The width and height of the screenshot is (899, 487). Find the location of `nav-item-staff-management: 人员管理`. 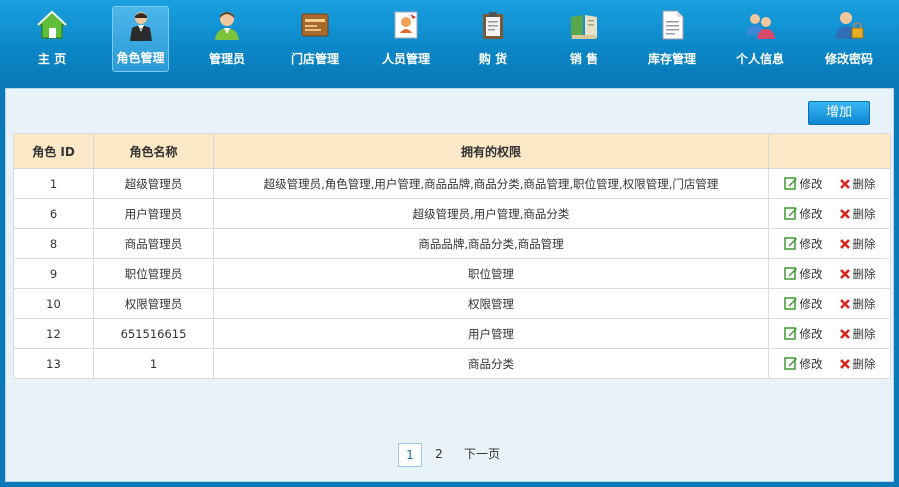

nav-item-staff-management: 人员管理 is located at coordinates (406, 39).